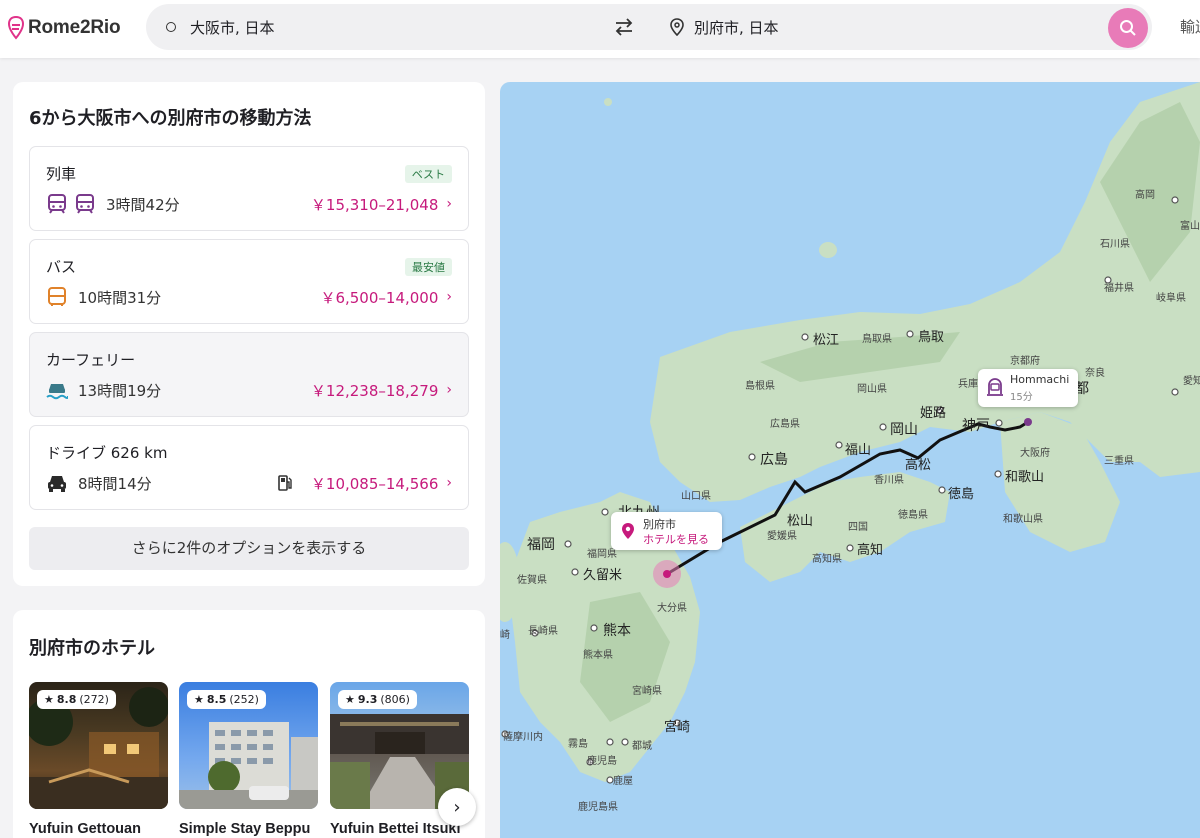 The image size is (1200, 838). What do you see at coordinates (16, 28) in the screenshot?
I see `rome2rio-logo-icon` at bounding box center [16, 28].